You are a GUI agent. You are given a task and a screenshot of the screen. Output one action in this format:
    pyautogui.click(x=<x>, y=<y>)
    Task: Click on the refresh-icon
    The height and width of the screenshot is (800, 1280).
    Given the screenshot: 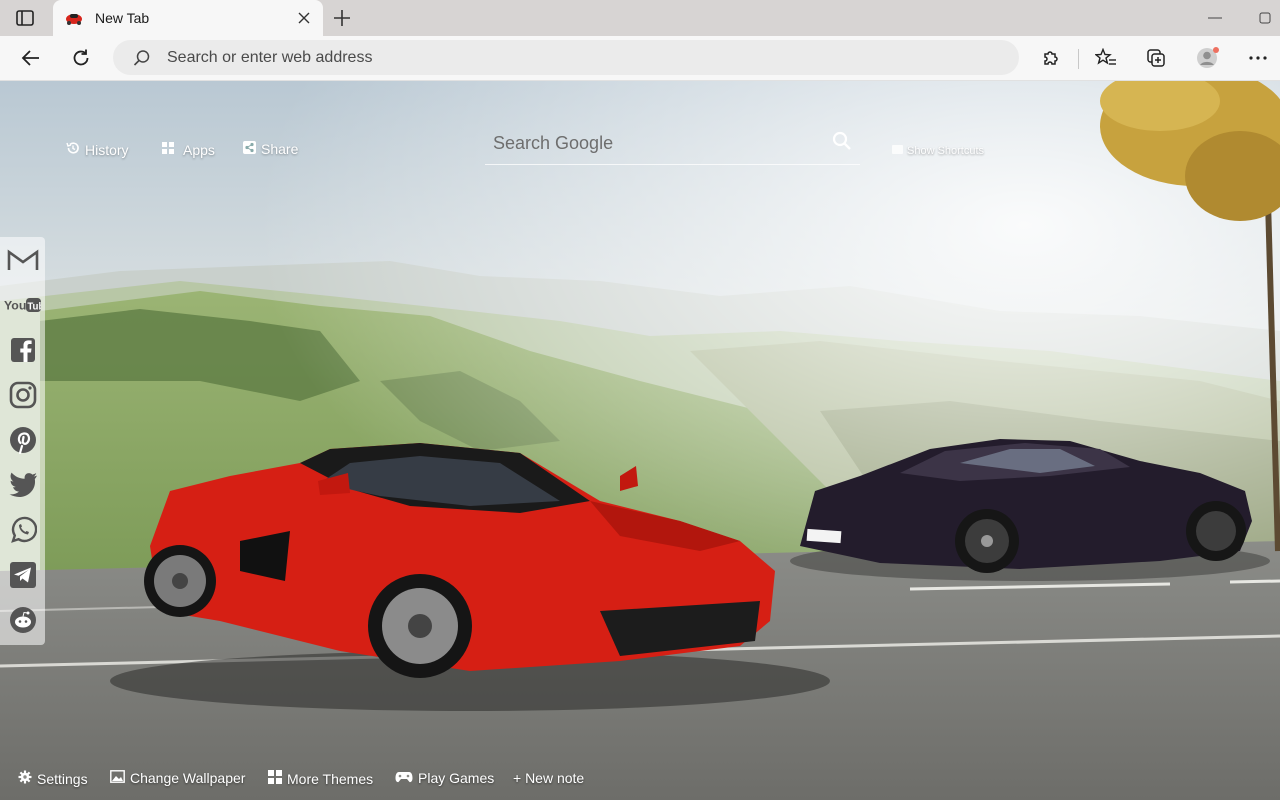 What is the action you would take?
    pyautogui.click(x=81, y=58)
    